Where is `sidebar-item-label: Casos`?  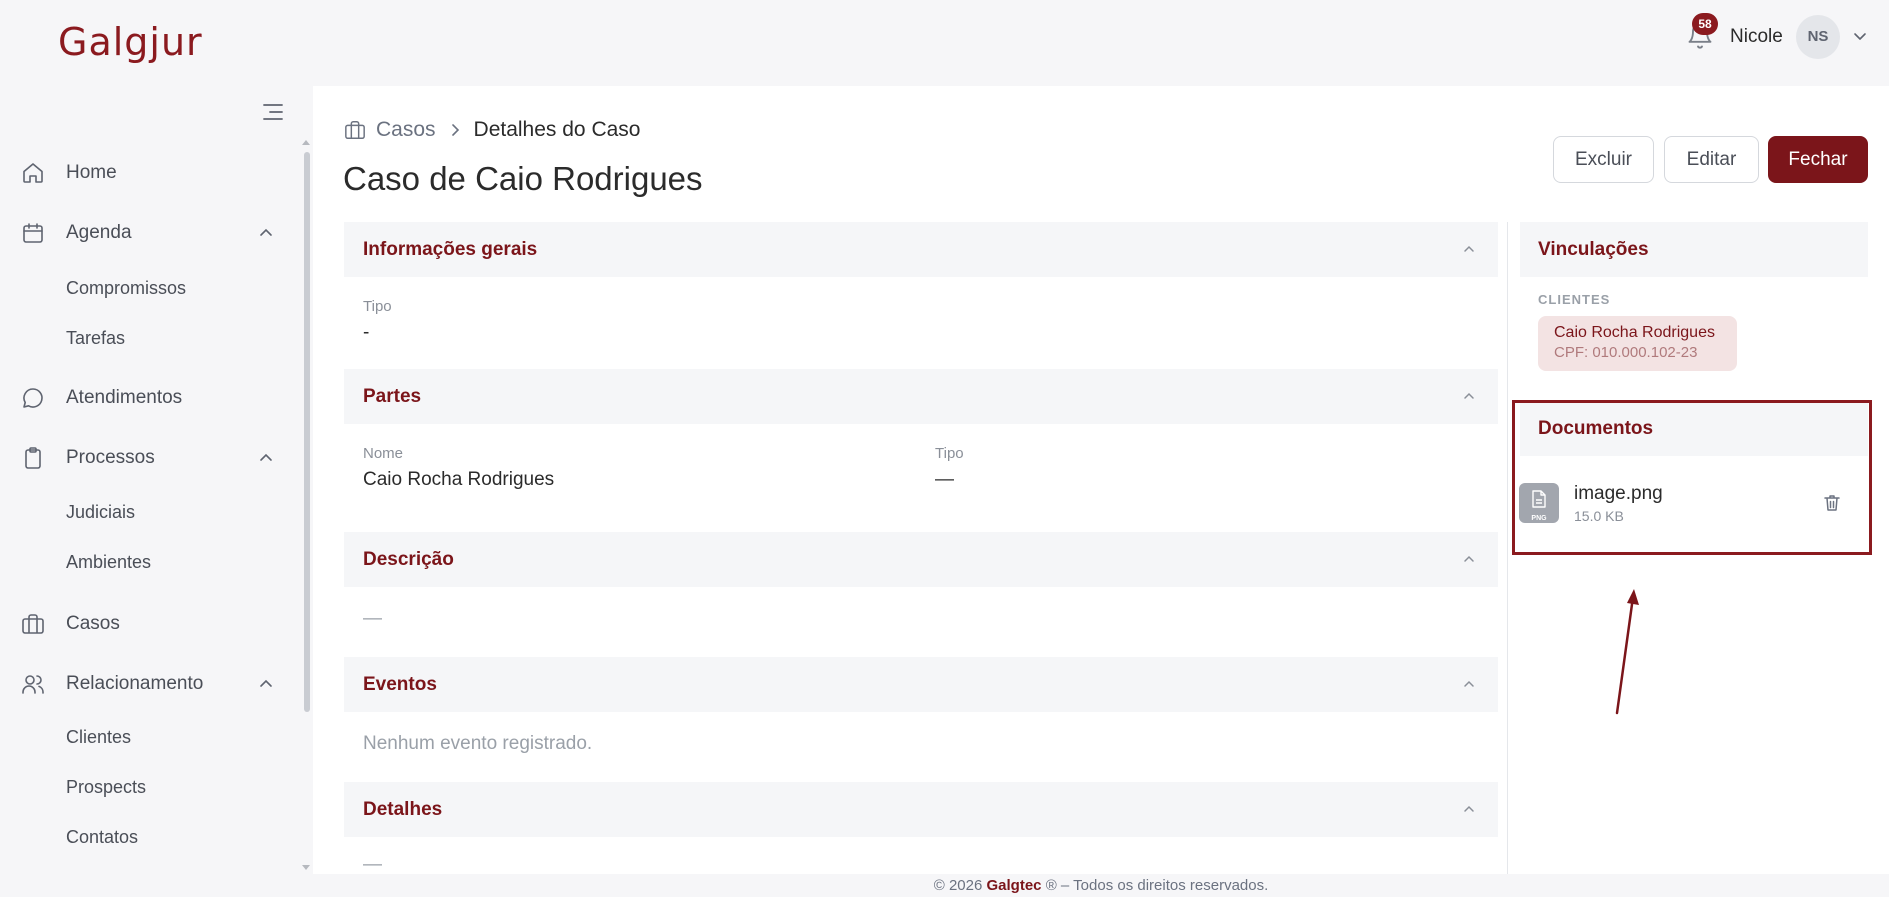 sidebar-item-label: Casos is located at coordinates (93, 623).